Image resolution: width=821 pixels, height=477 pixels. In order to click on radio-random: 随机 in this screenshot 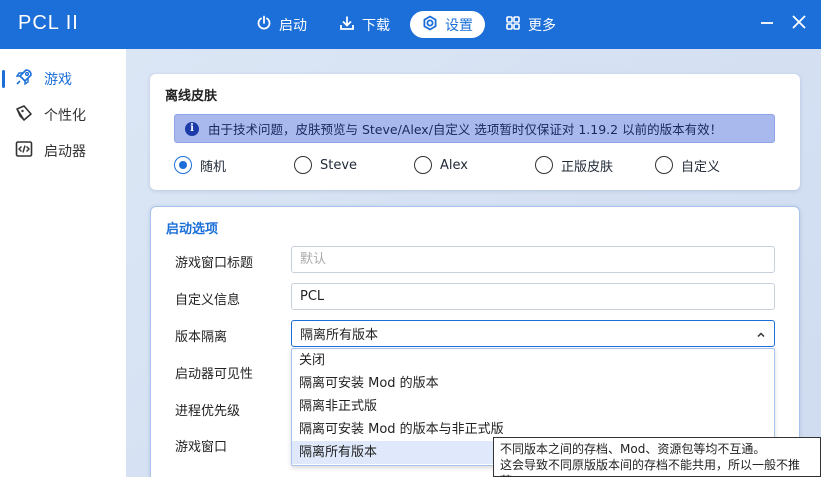, I will do `click(200, 165)`.